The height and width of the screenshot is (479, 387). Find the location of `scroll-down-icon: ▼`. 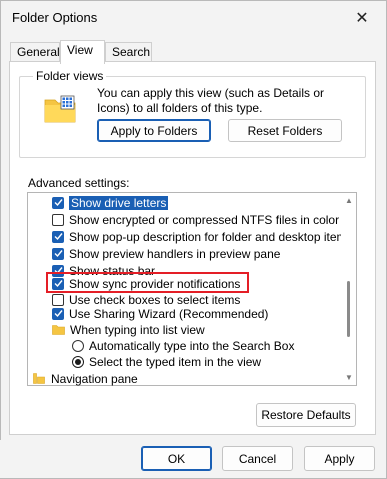

scroll-down-icon: ▼ is located at coordinates (349, 377).